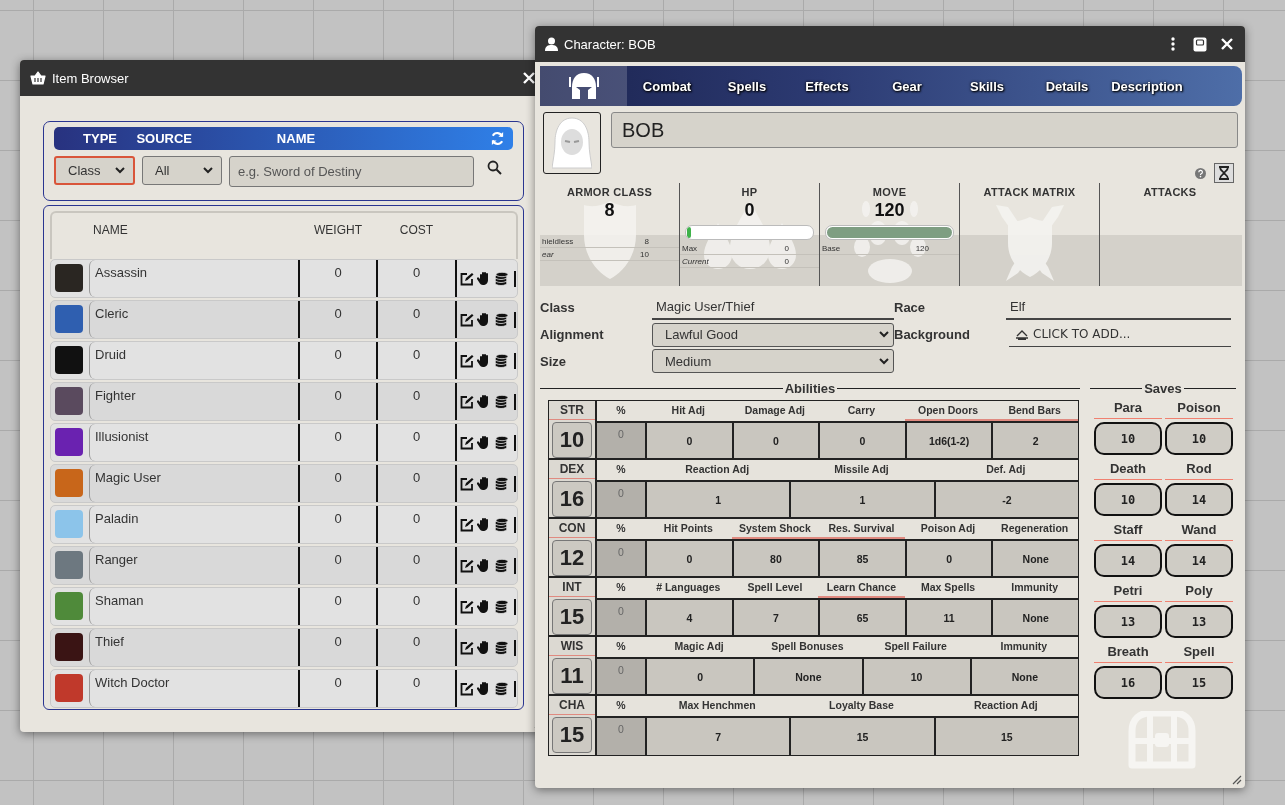 The width and height of the screenshot is (1285, 805). I want to click on ability-cell: 4, so click(690, 617).